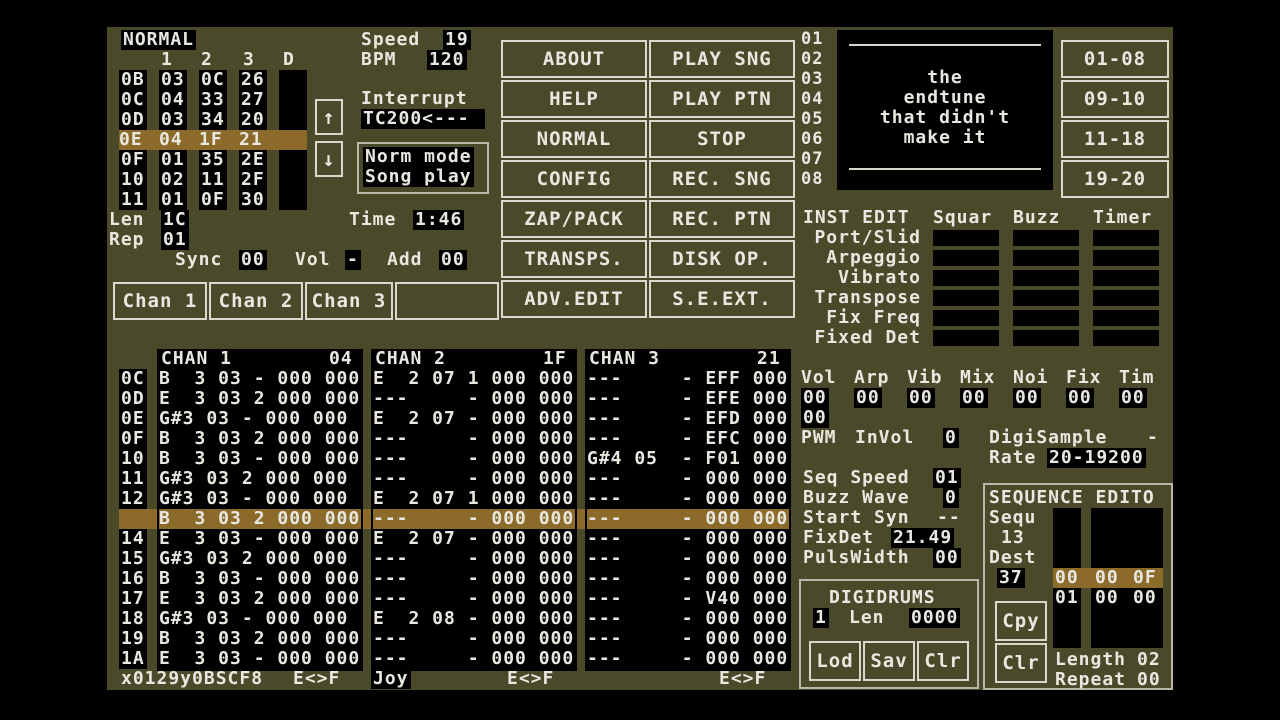  Describe the element at coordinates (423, 119) in the screenshot. I see `interrupt-value: TC200<---` at that location.